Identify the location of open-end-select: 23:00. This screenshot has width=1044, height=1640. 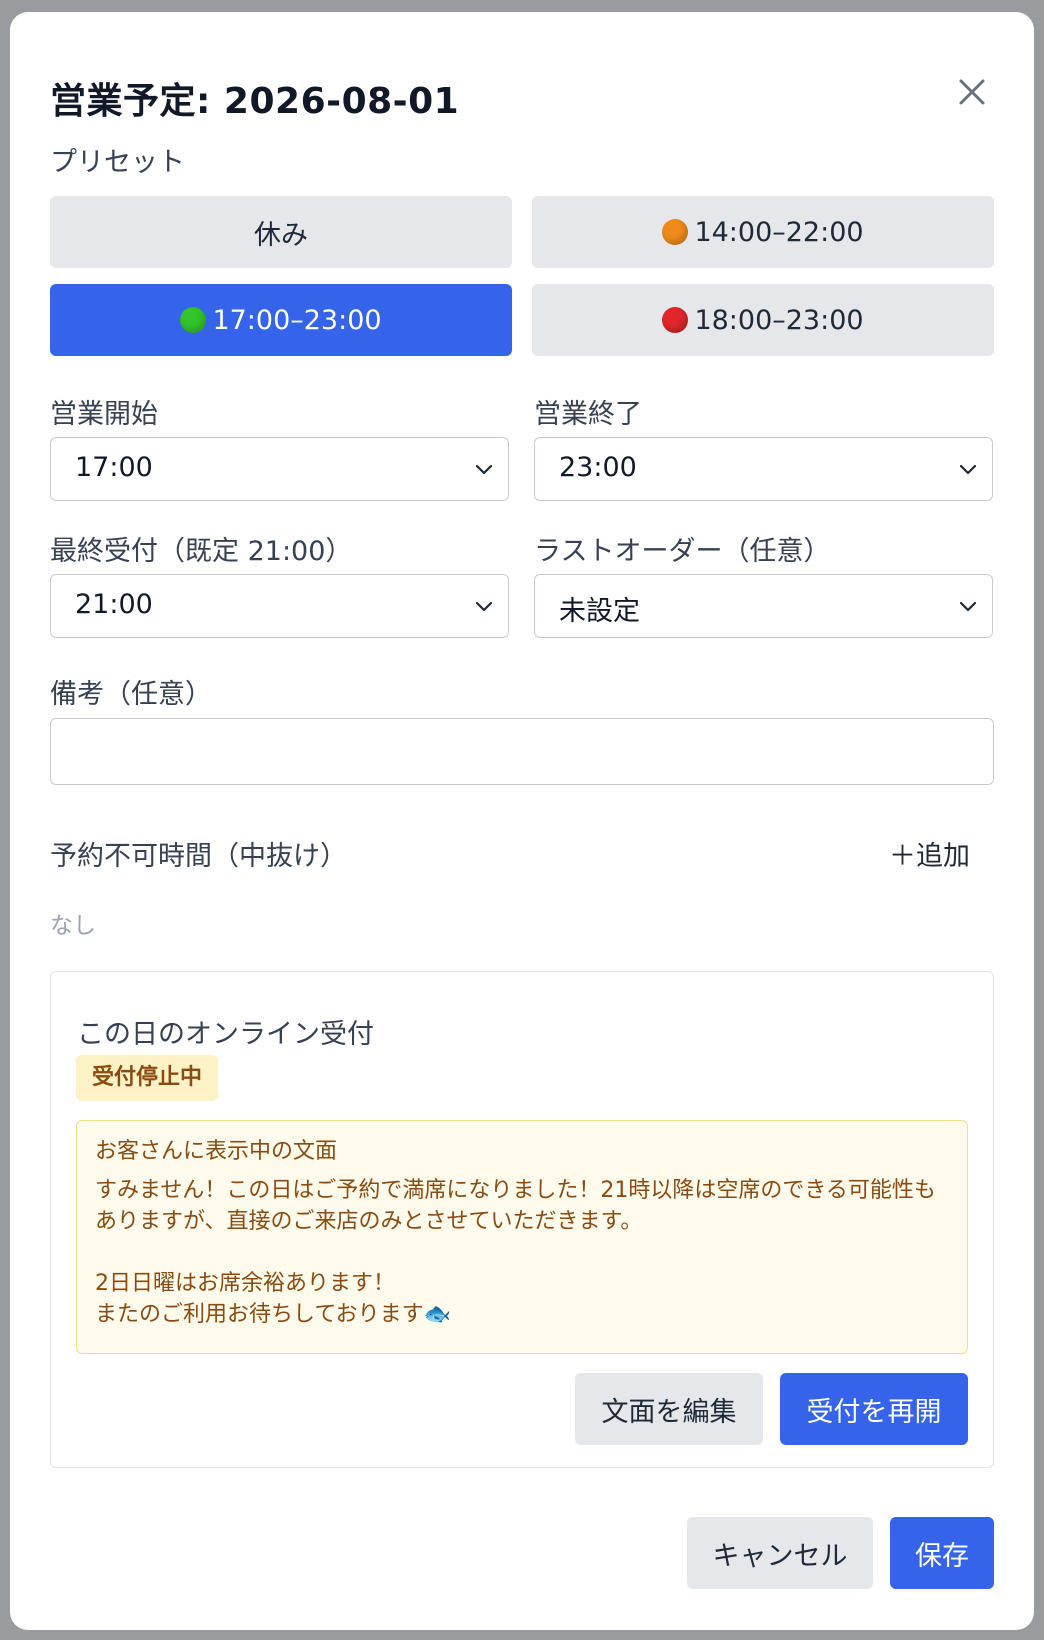
(763, 469).